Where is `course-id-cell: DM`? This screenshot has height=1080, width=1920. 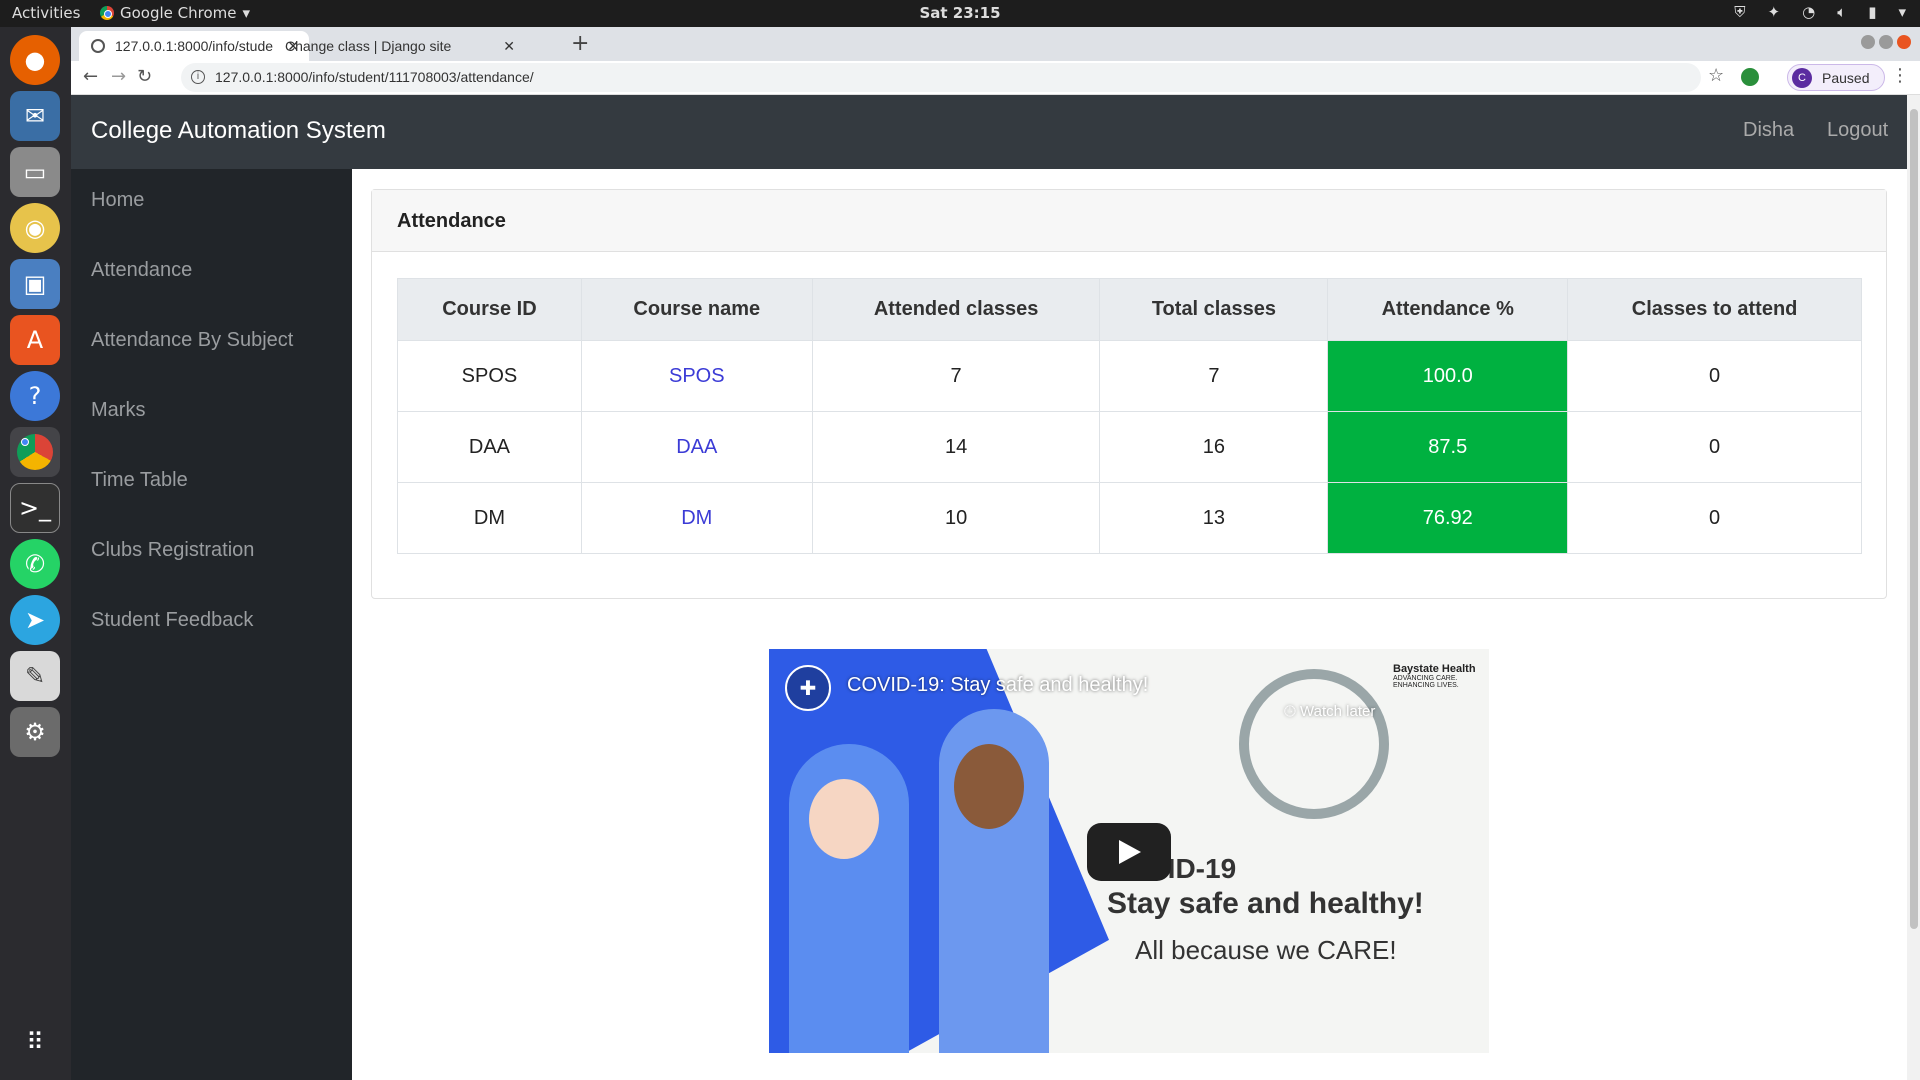 course-id-cell: DM is located at coordinates (489, 518).